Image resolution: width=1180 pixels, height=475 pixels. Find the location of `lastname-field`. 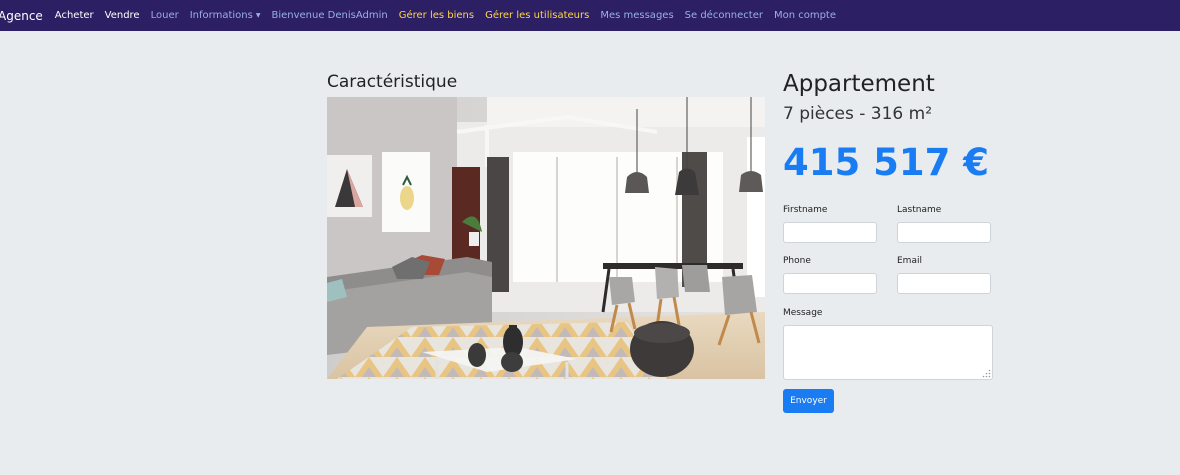

lastname-field is located at coordinates (944, 232).